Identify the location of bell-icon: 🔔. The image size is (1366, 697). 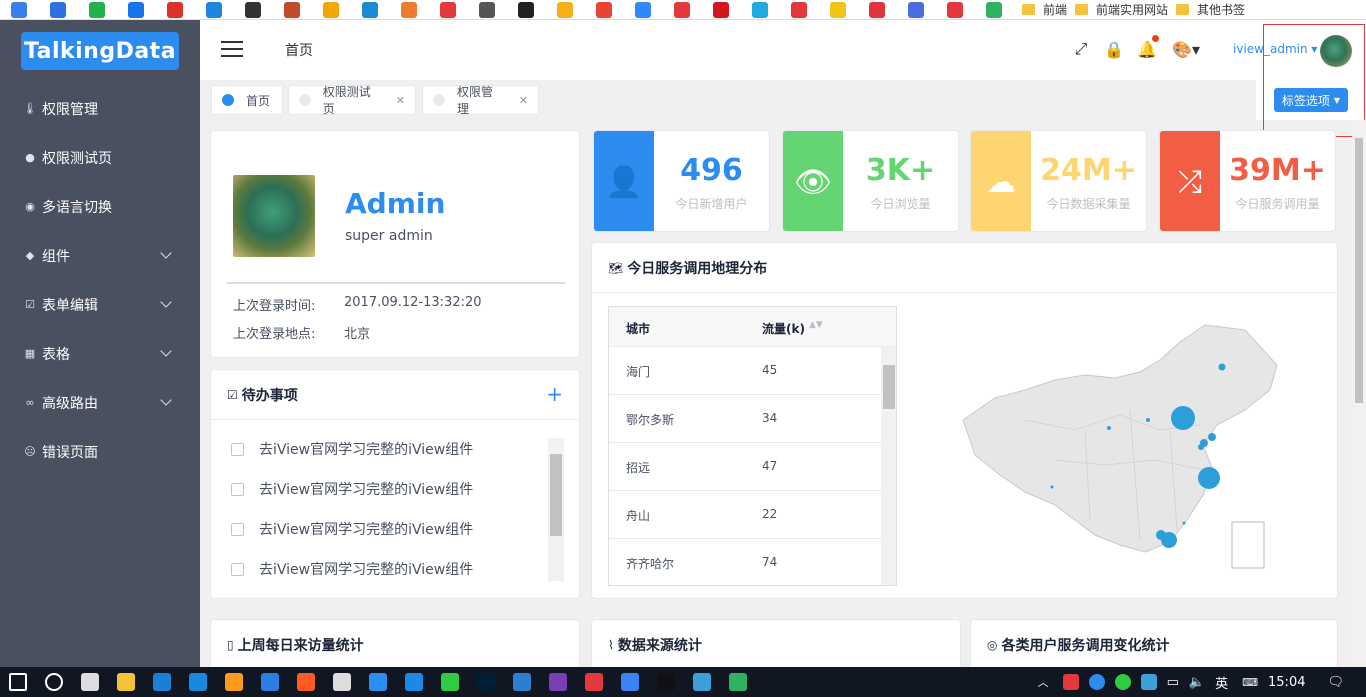
(1147, 49).